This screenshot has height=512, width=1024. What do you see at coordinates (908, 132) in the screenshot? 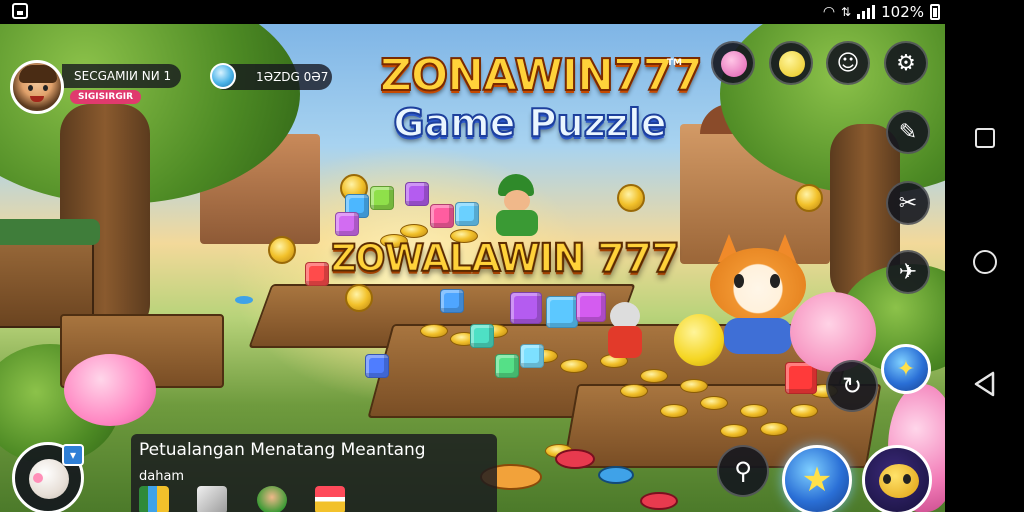
I see `wrench-icon: ✎` at bounding box center [908, 132].